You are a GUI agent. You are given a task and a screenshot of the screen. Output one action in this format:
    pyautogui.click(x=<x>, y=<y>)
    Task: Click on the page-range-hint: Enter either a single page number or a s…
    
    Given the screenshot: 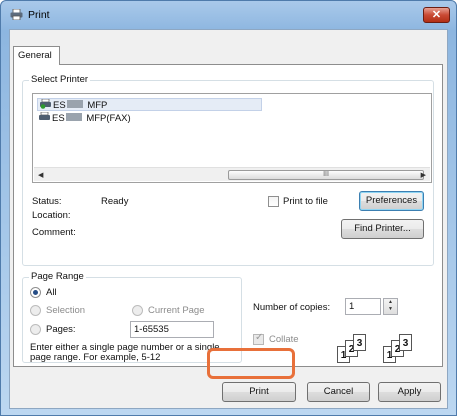 What is the action you would take?
    pyautogui.click(x=125, y=352)
    